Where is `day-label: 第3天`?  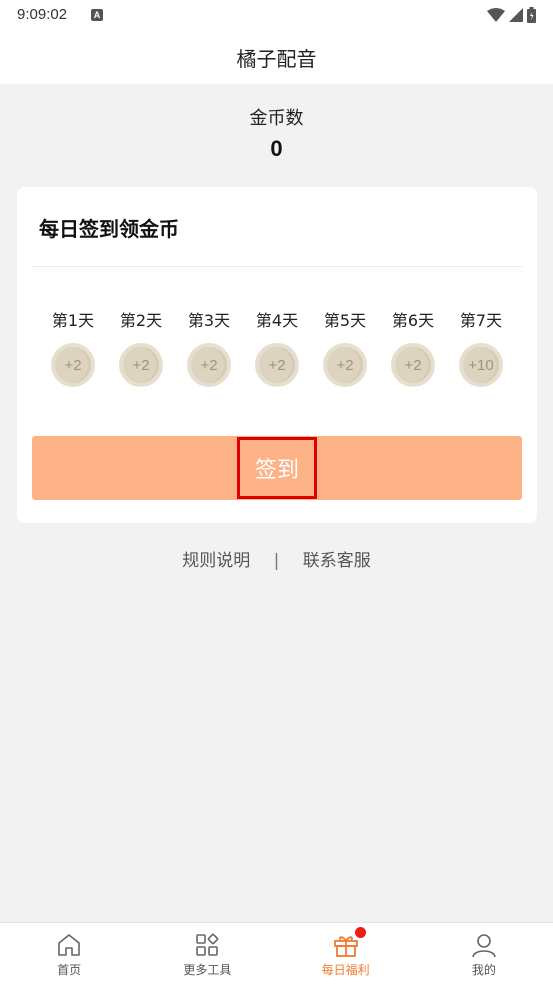
day-label: 第3天 is located at coordinates (209, 320).